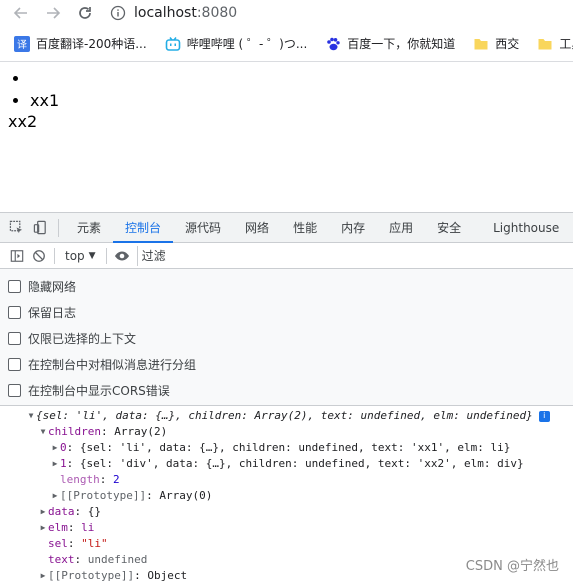  Describe the element at coordinates (103, 495) in the screenshot. I see `prop-key: [[Prototype]]` at that location.